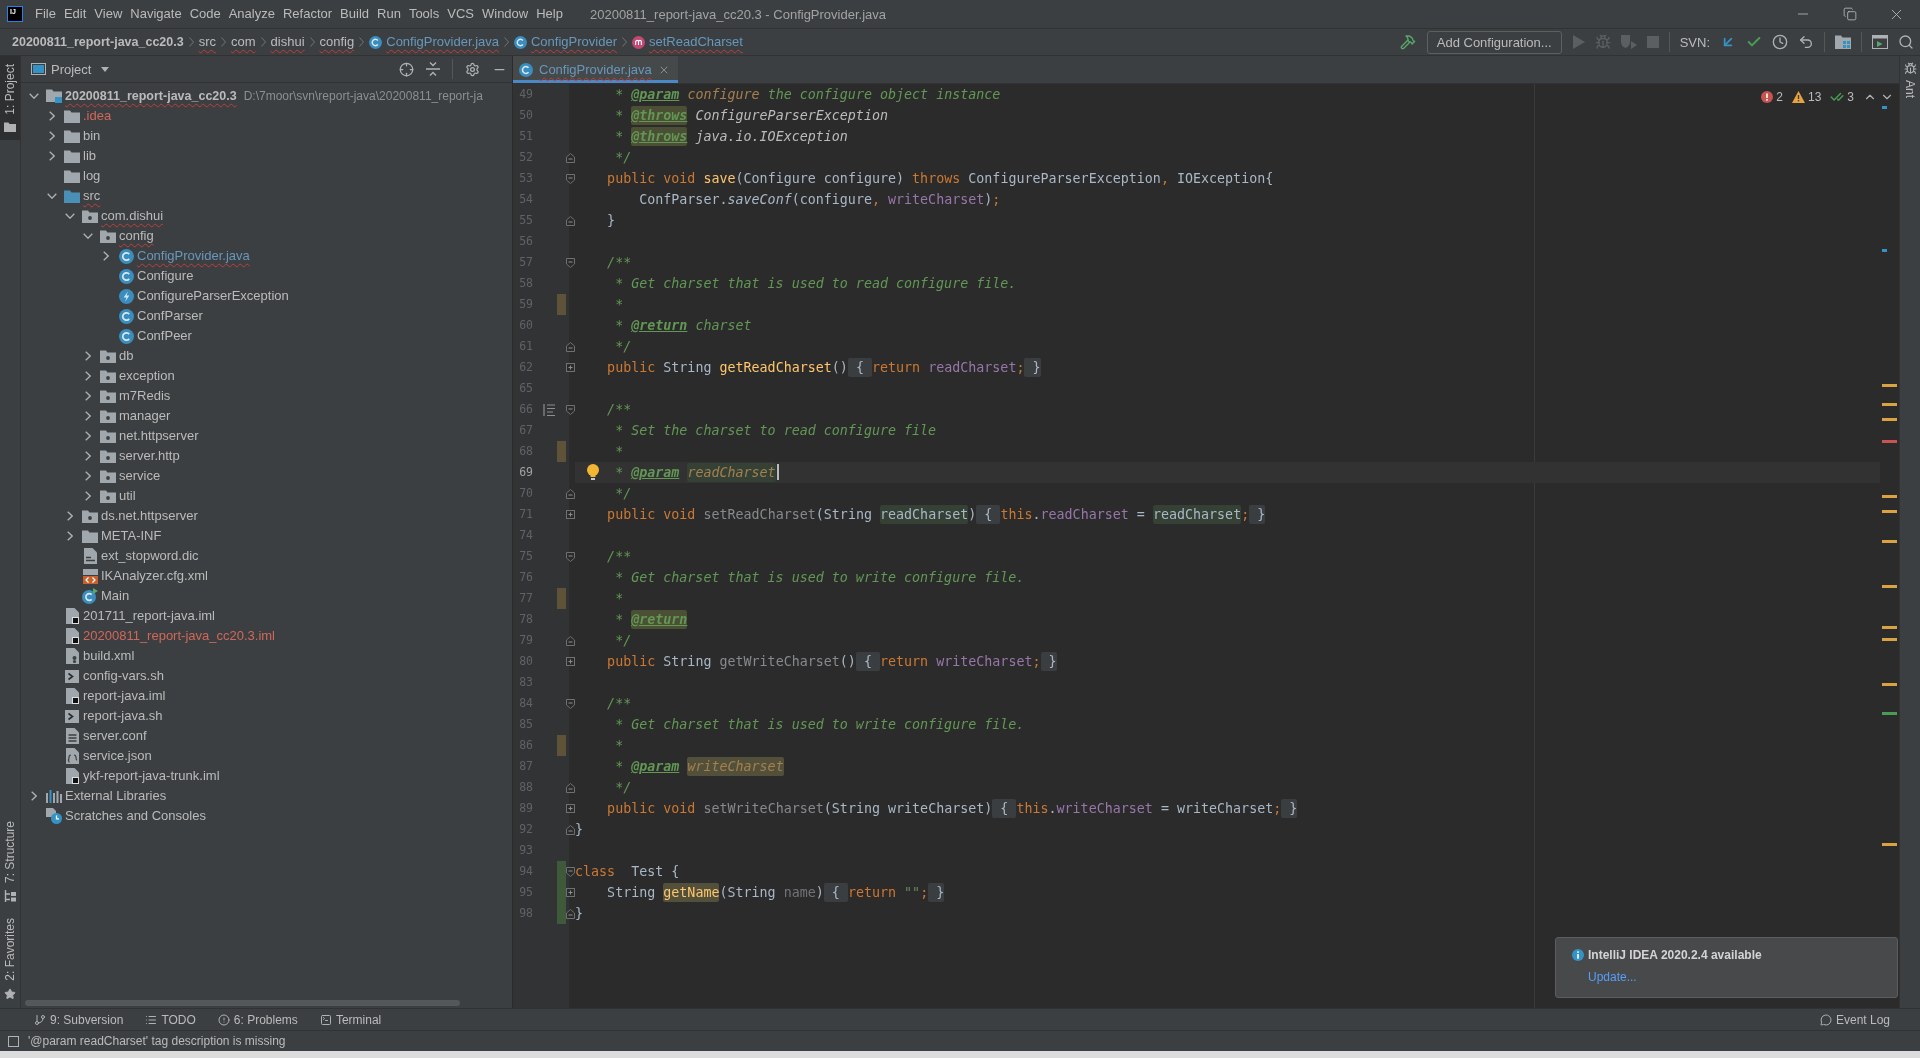  Describe the element at coordinates (79, 1019) in the screenshot. I see `tool-window-button: 9: Subversion` at that location.